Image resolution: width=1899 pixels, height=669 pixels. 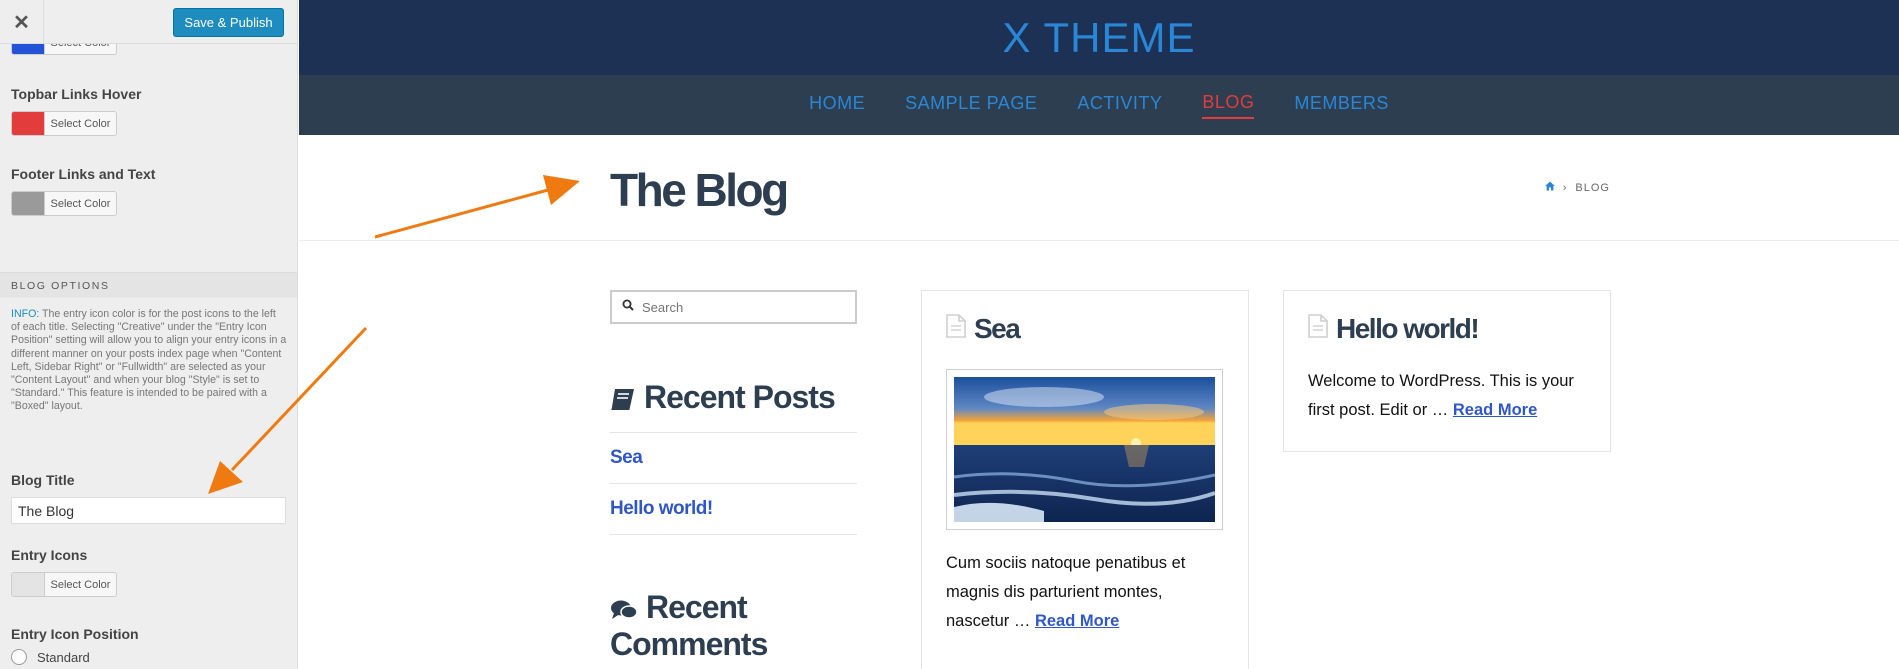 What do you see at coordinates (1592, 187) in the screenshot?
I see `breadcrumb-current: BLOG` at bounding box center [1592, 187].